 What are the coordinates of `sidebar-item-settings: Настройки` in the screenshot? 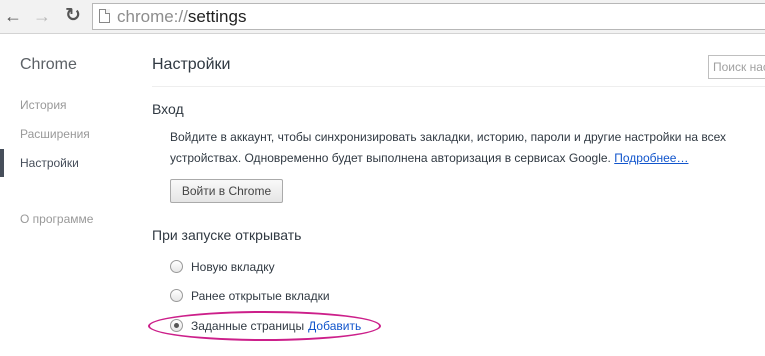 It's located at (49, 163).